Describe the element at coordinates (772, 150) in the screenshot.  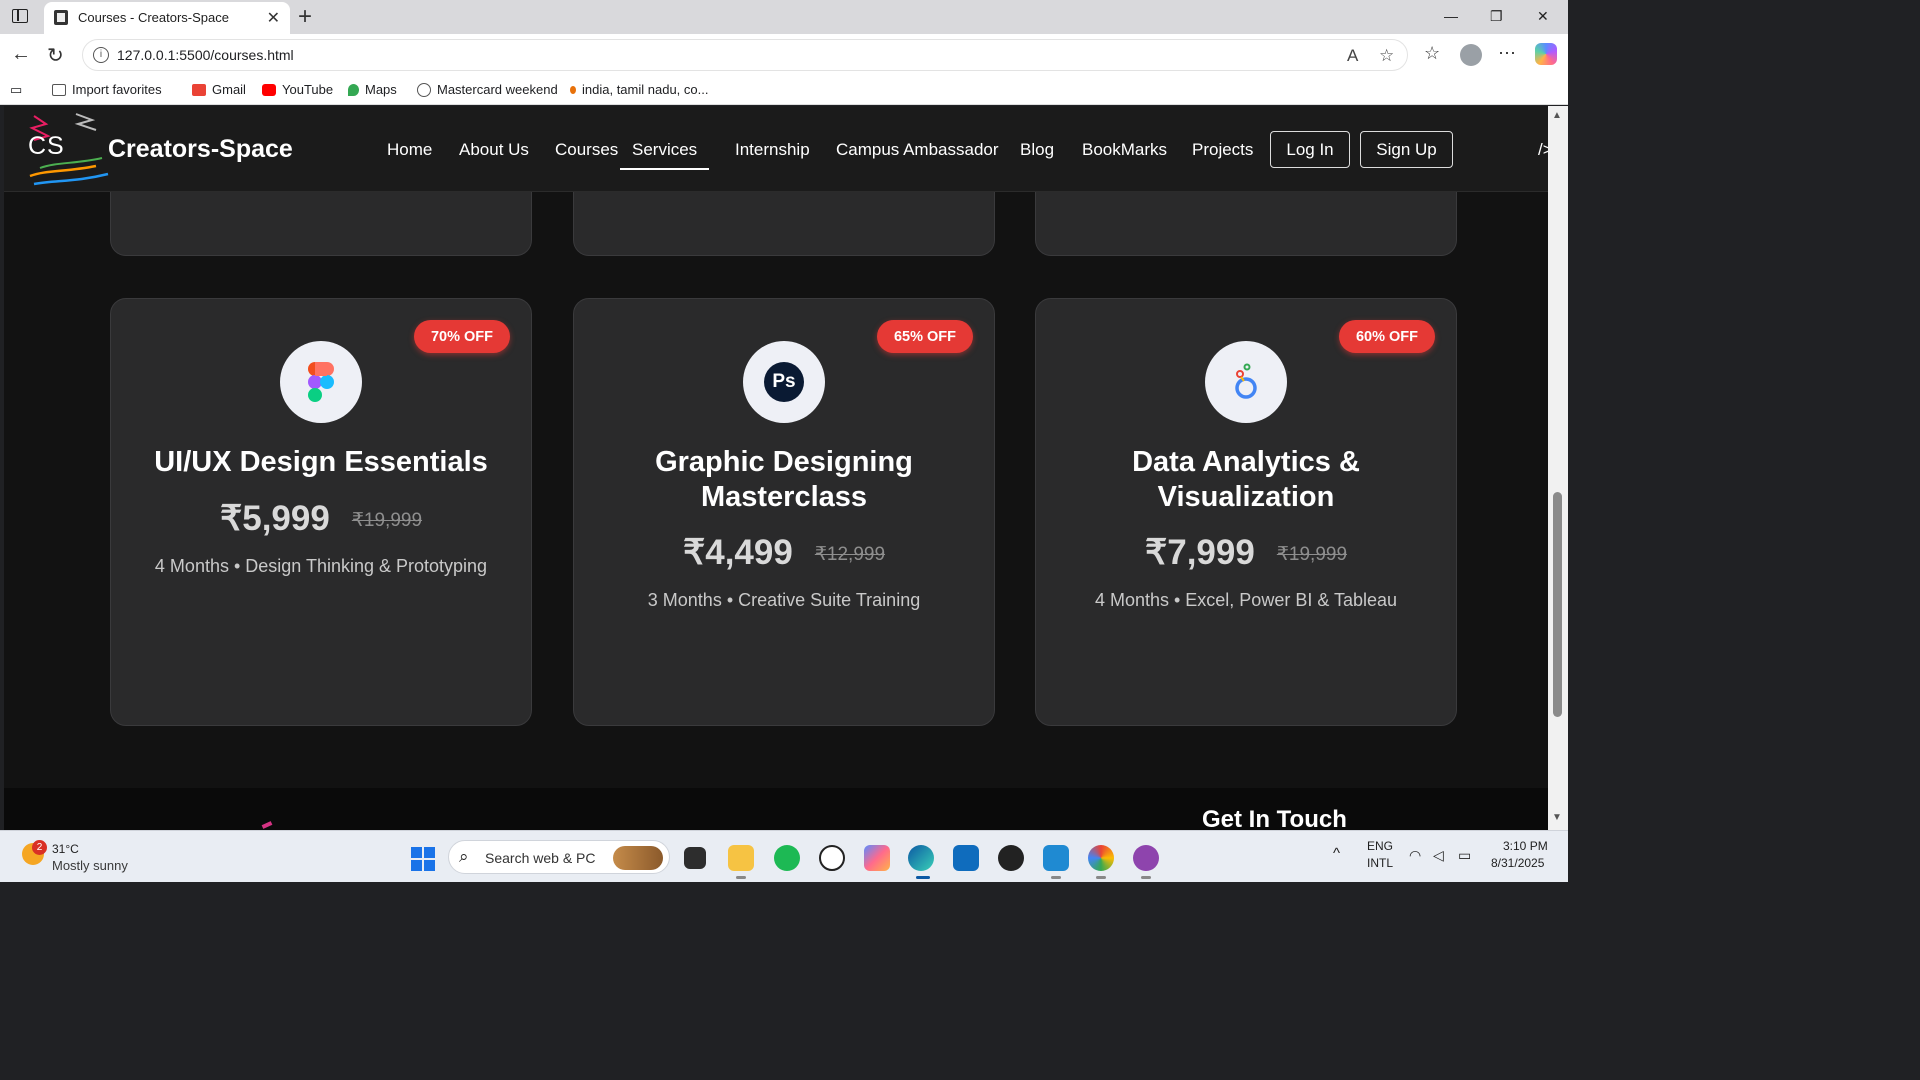
I see `nav-internship: Internship` at that location.